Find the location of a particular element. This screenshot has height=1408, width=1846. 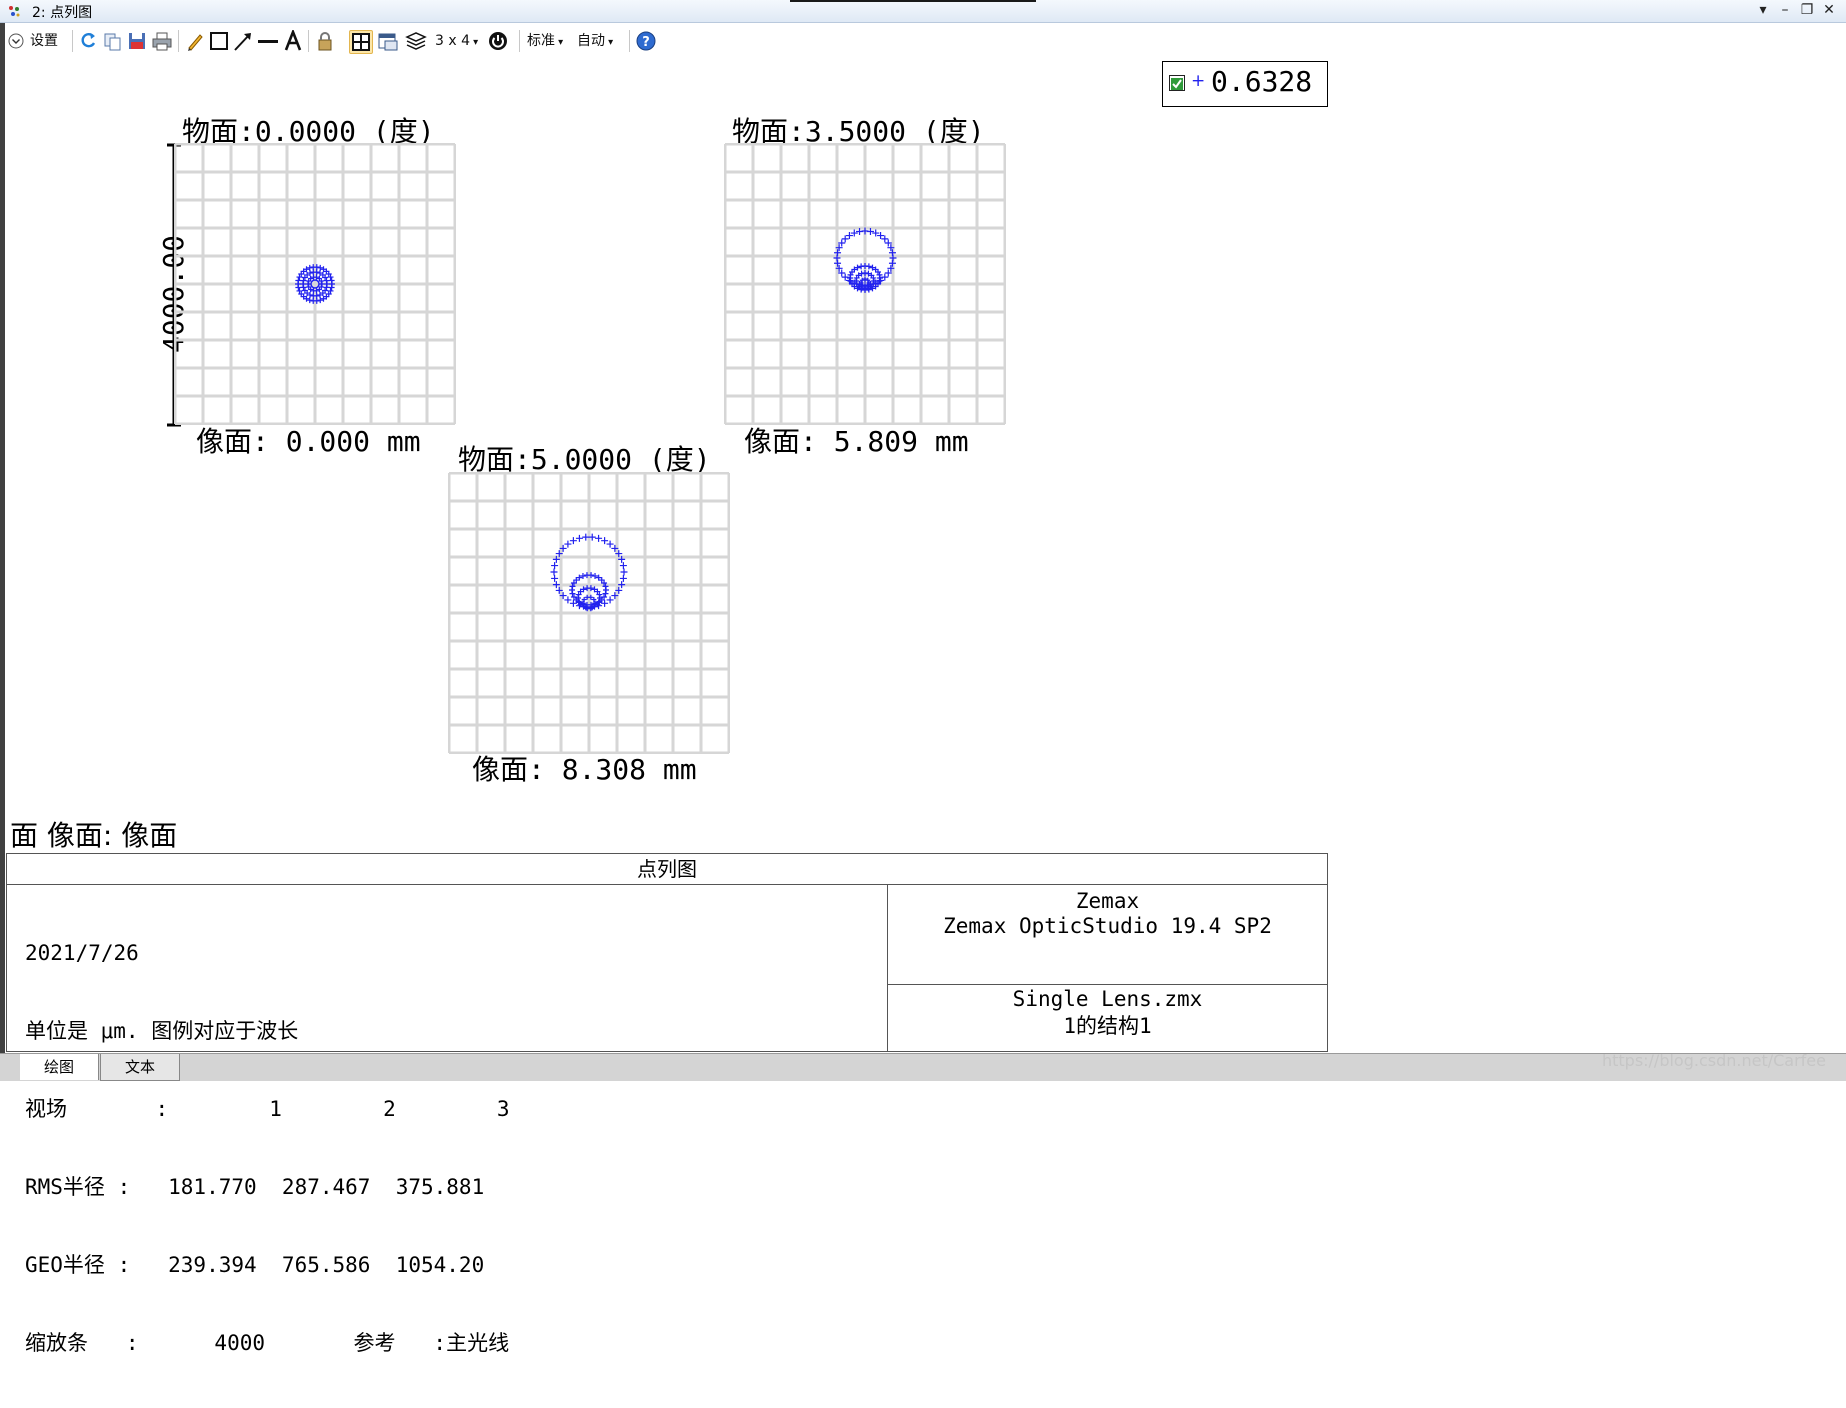

wavelength-legend: + 0.6328 is located at coordinates (1245, 84).